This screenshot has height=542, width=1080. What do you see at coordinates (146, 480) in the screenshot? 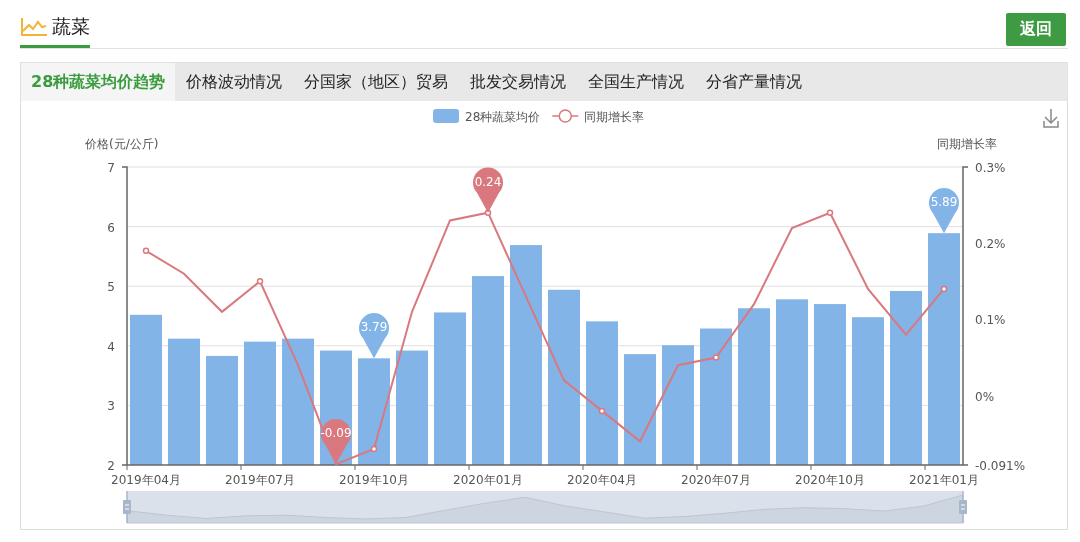
I see `axis-tick-label: 2019年04月` at bounding box center [146, 480].